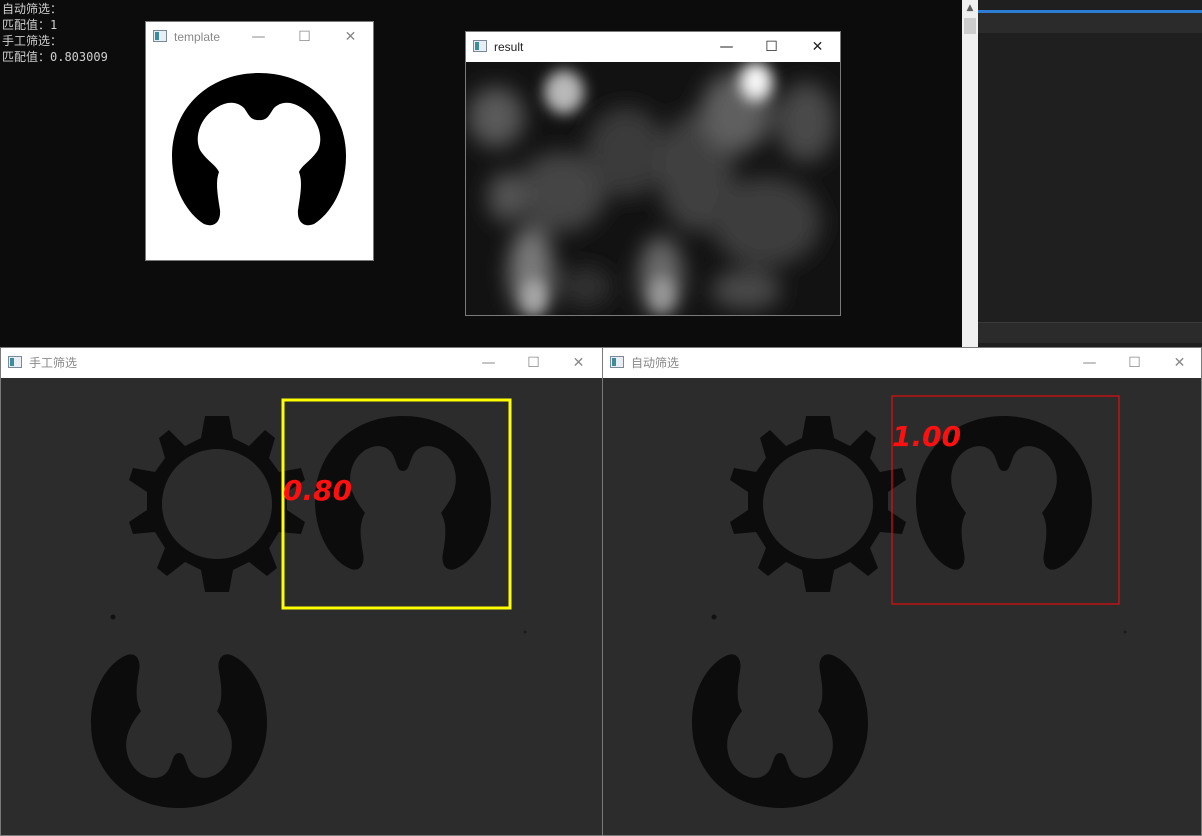 This screenshot has width=1202, height=836. I want to click on auto-score-label: 1.00, so click(926, 436).